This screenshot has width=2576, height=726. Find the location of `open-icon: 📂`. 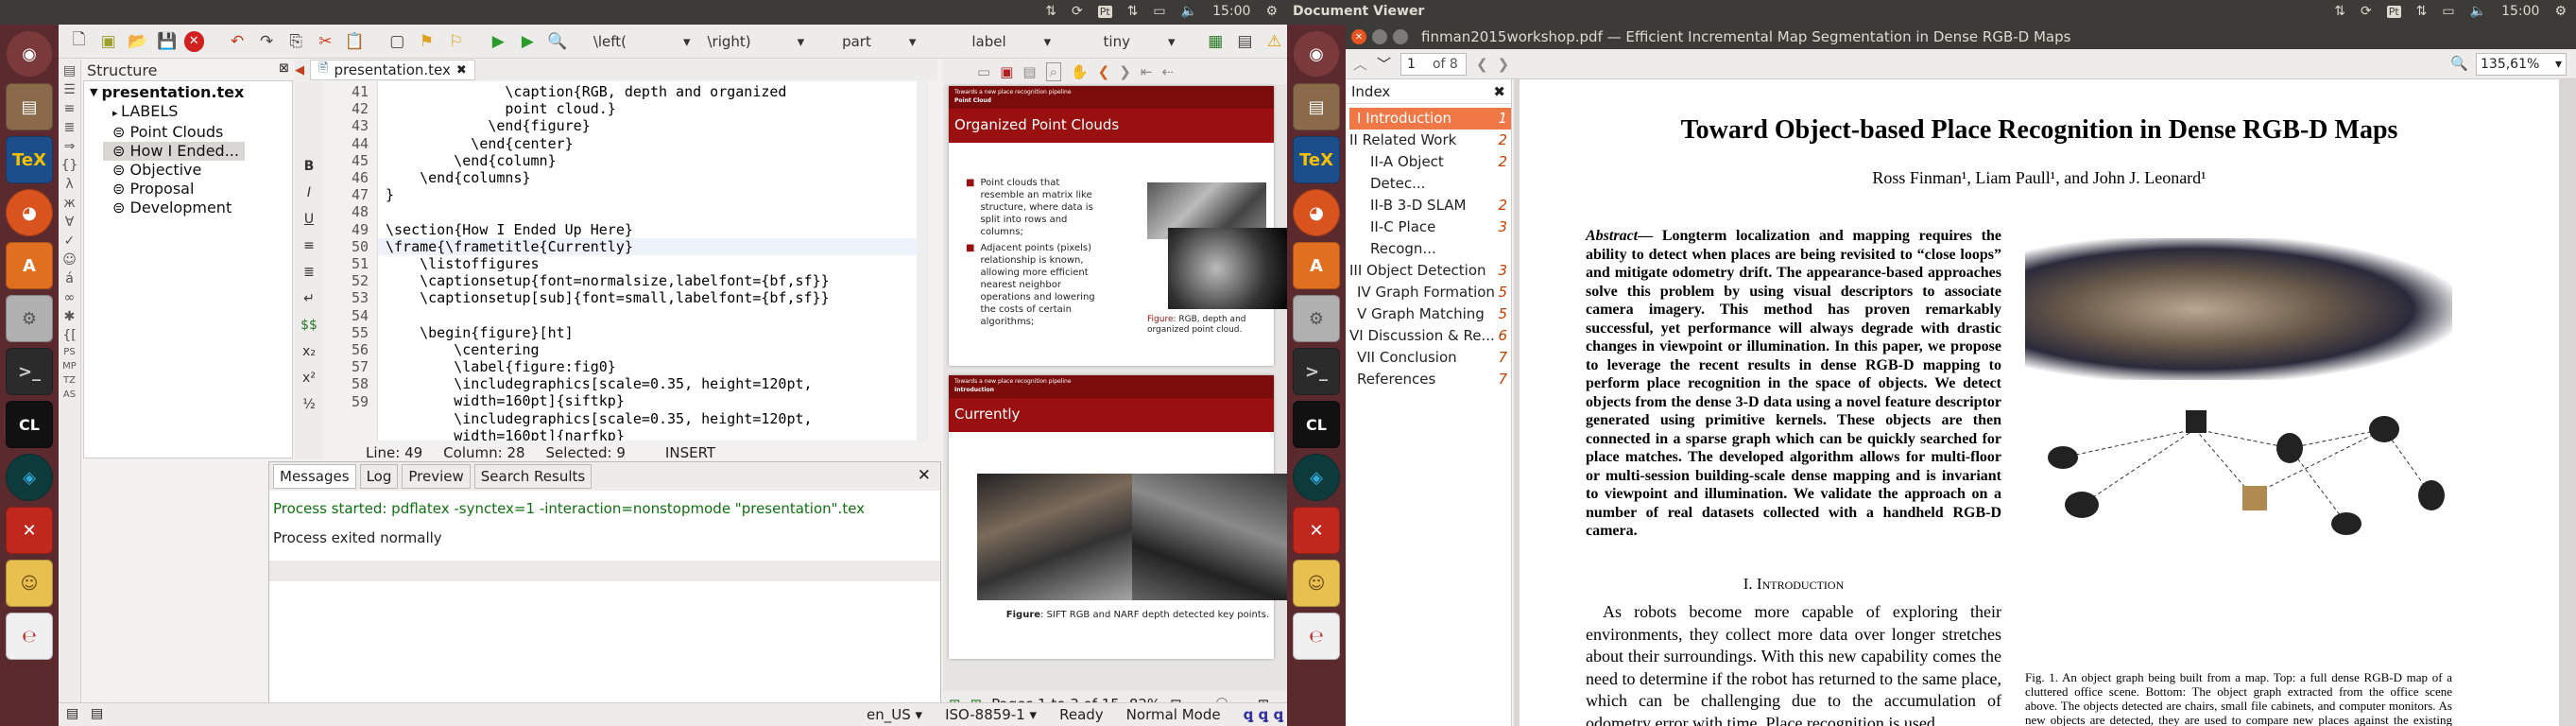

open-icon: 📂 is located at coordinates (137, 41).